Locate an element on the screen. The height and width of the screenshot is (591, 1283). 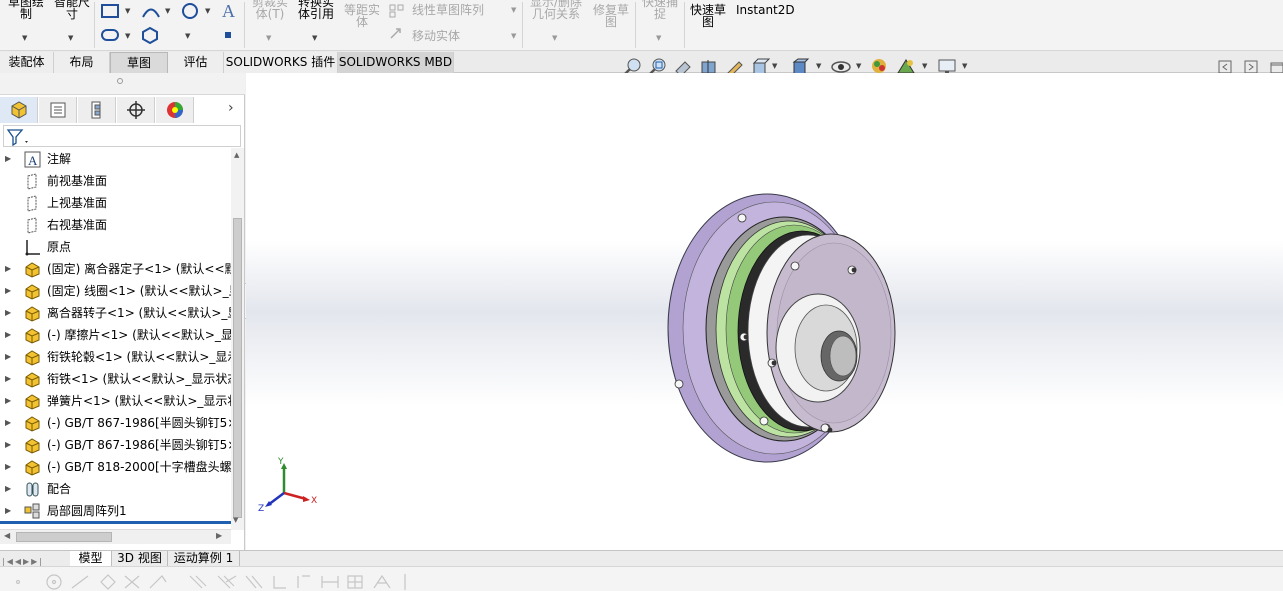
tree-horizontal-scrollbar: ◀ ▶ is located at coordinates (115, 536).